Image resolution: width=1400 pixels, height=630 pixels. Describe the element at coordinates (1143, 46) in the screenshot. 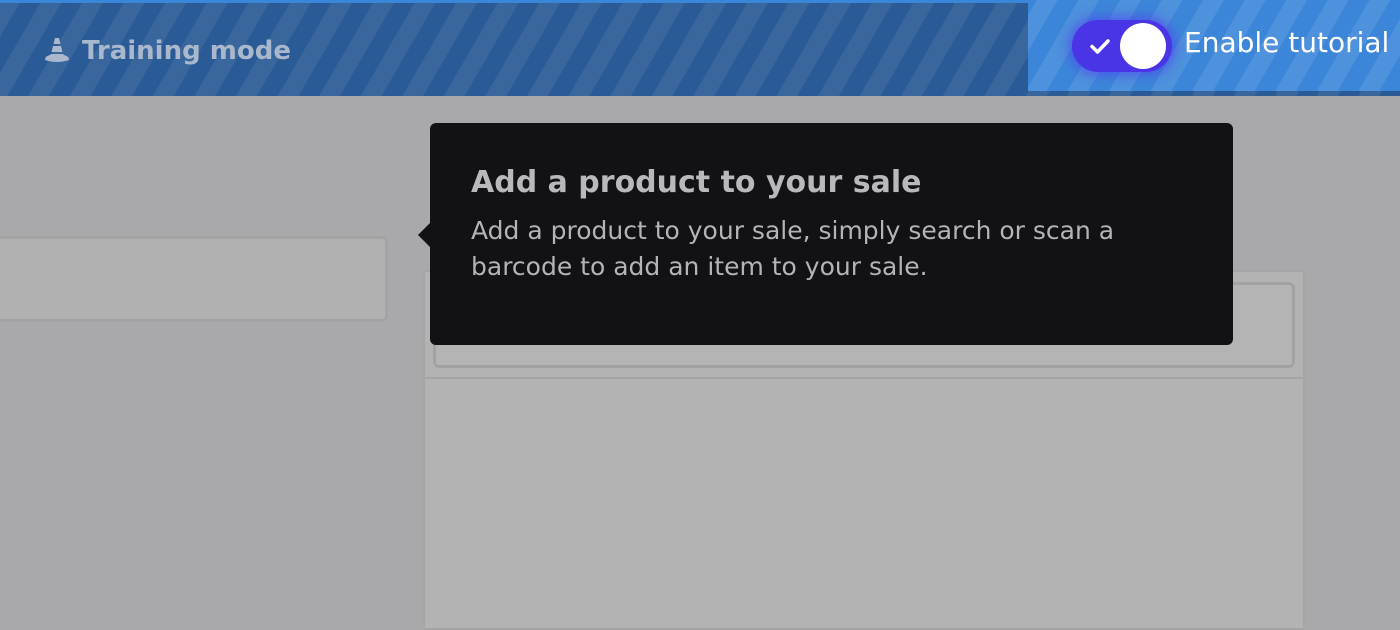

I see `toggle-knob` at that location.